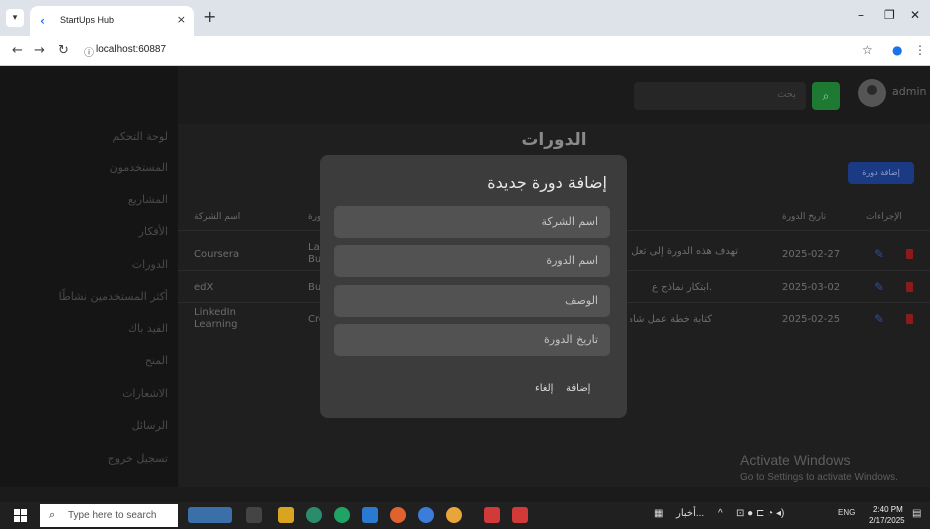 The image size is (930, 529). Describe the element at coordinates (153, 231) in the screenshot. I see `sidebar-item-ideas: الأفكار` at that location.